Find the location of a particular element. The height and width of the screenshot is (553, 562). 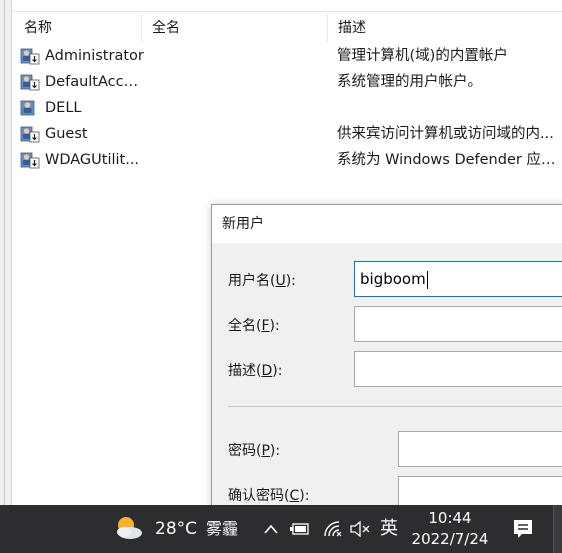

window-left-edge is located at coordinates (6, 252).